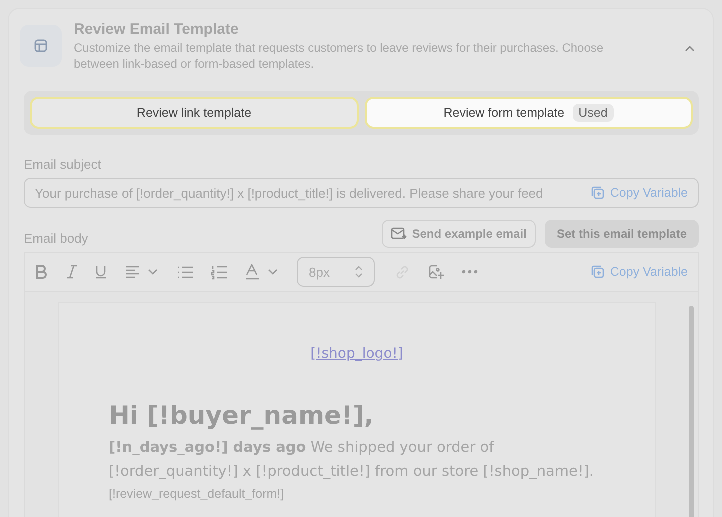  Describe the element at coordinates (219, 272) in the screenshot. I see `numbered-list-icon` at that location.